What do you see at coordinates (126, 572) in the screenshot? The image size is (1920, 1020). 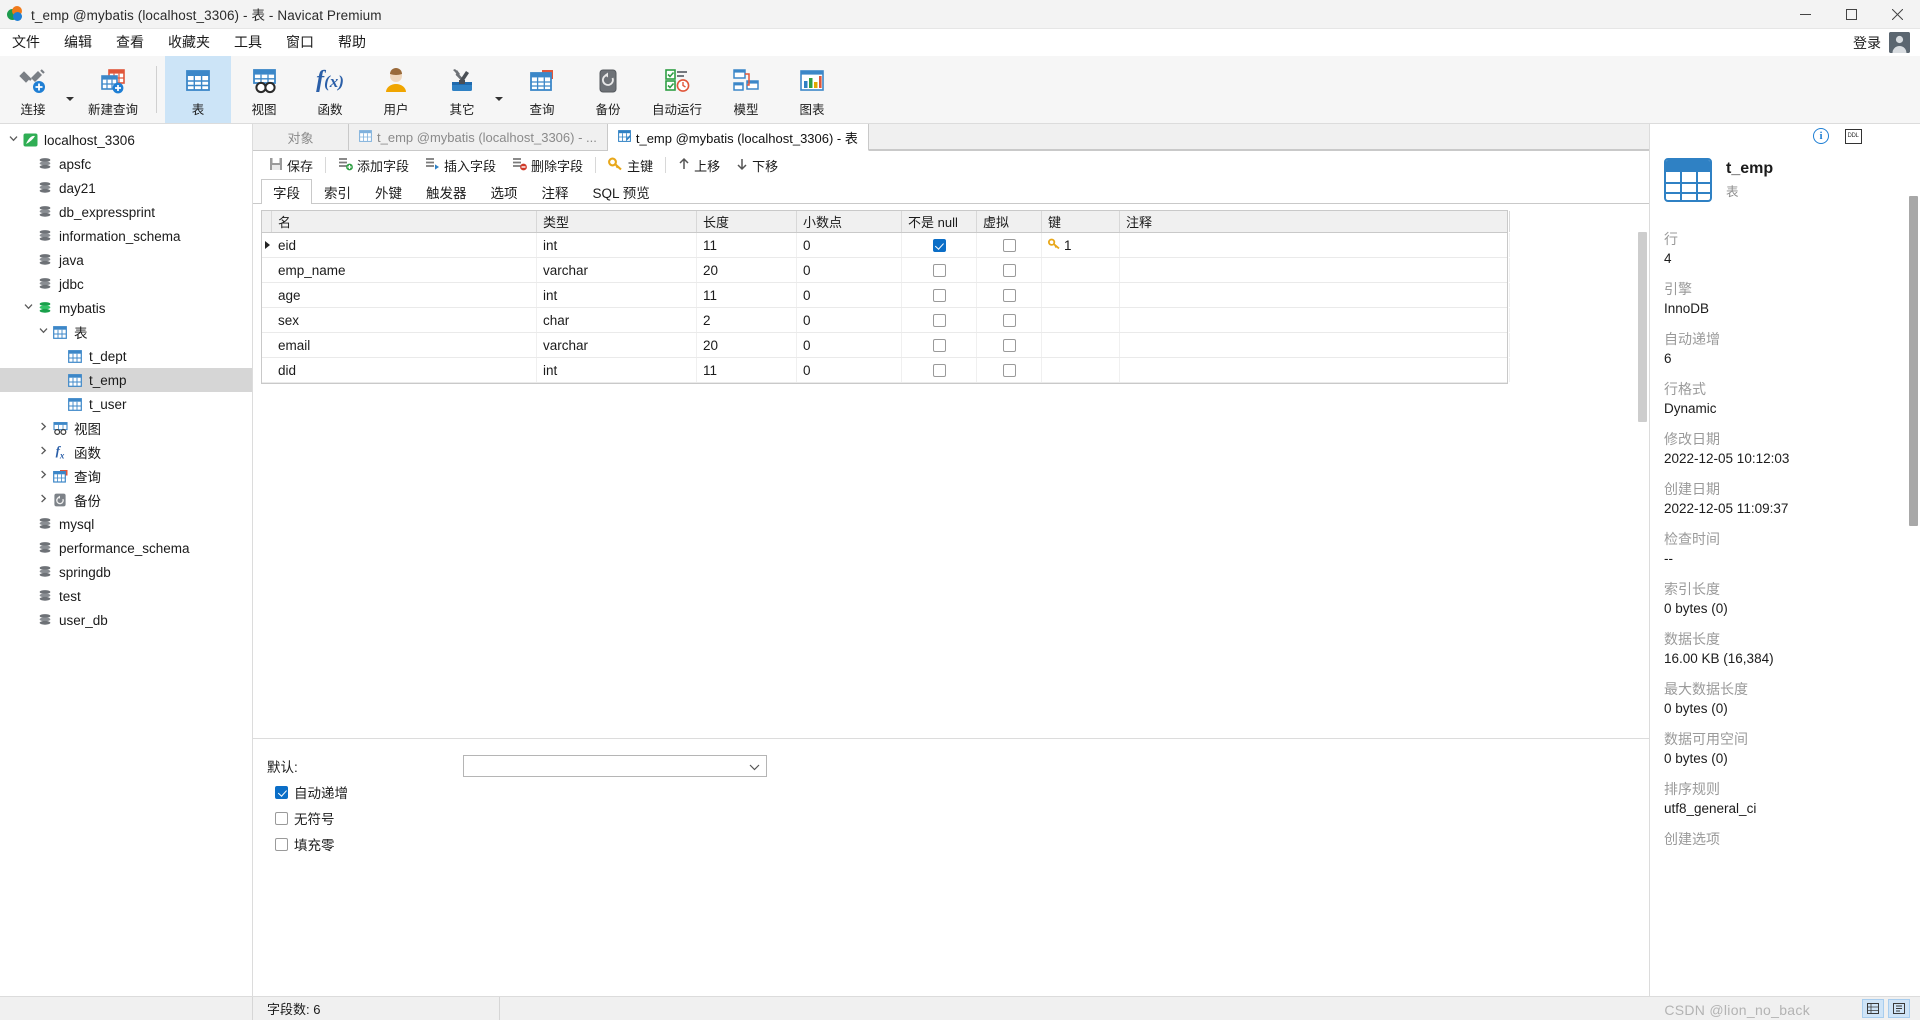 I see `tree-item-springdb: springdb` at bounding box center [126, 572].